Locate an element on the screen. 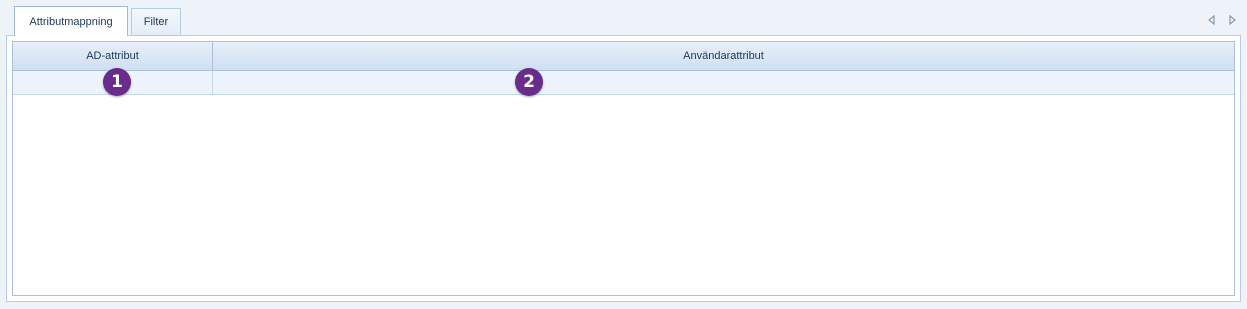  triangle-left-icon is located at coordinates (1212, 20).